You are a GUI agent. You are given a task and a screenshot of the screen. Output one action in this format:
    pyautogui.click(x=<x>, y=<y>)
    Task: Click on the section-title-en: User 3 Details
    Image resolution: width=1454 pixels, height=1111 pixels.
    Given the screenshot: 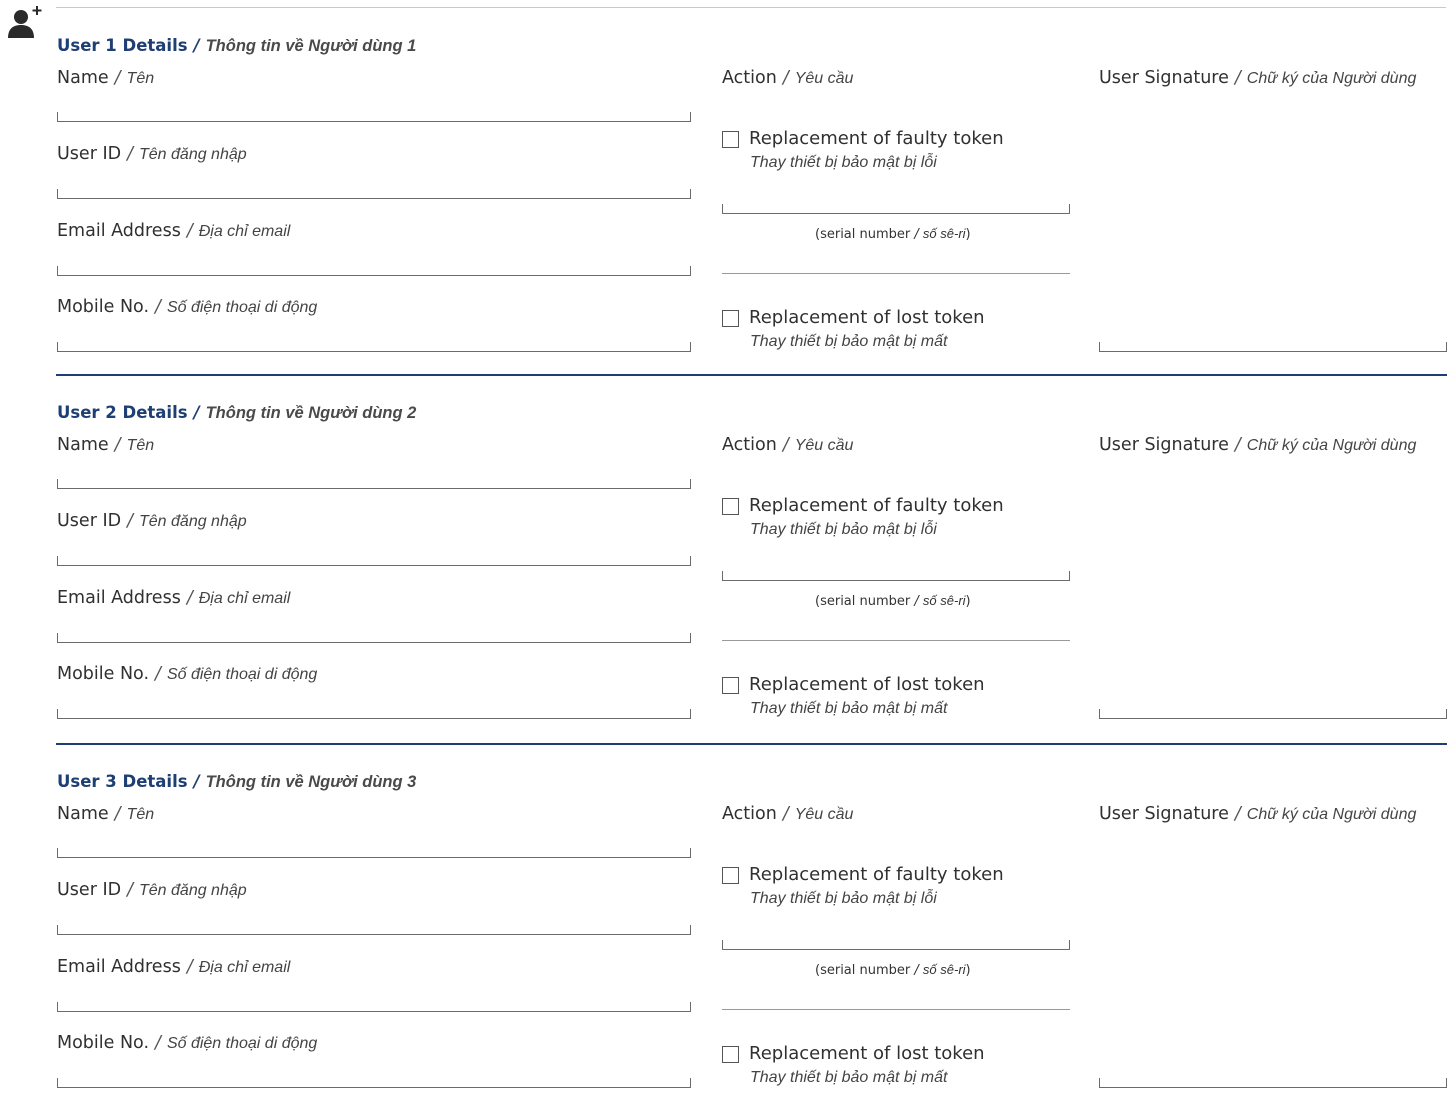 What is the action you would take?
    pyautogui.click(x=122, y=781)
    